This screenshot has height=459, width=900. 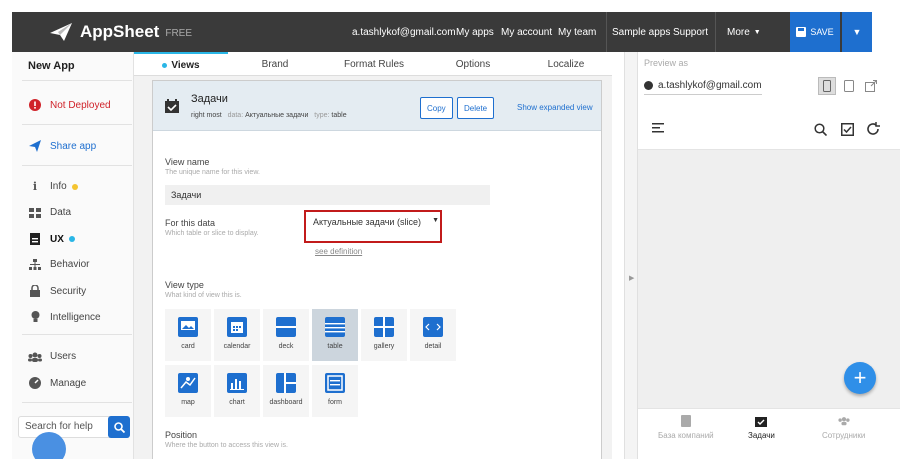 I want to click on bottom-nav-companies: База компаний, so click(x=686, y=427).